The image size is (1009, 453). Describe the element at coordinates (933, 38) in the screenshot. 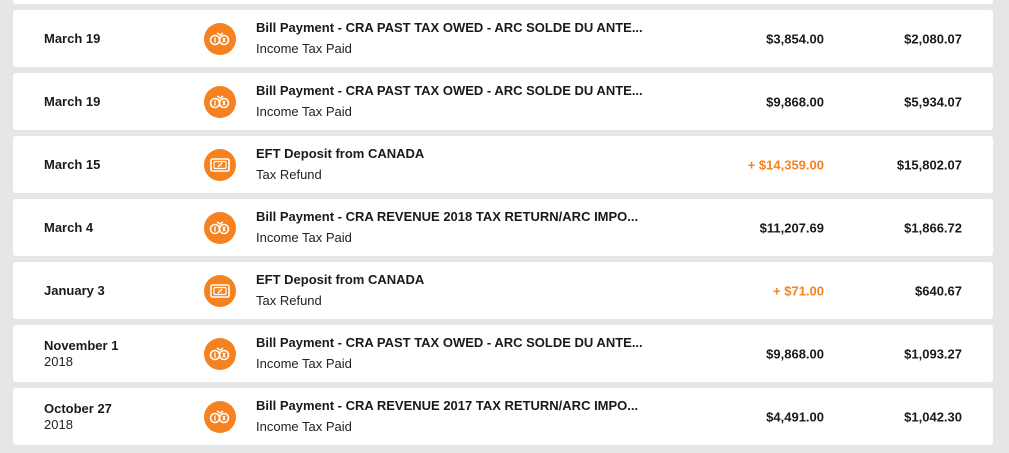

I see `transaction-balance: $2,080.07` at that location.